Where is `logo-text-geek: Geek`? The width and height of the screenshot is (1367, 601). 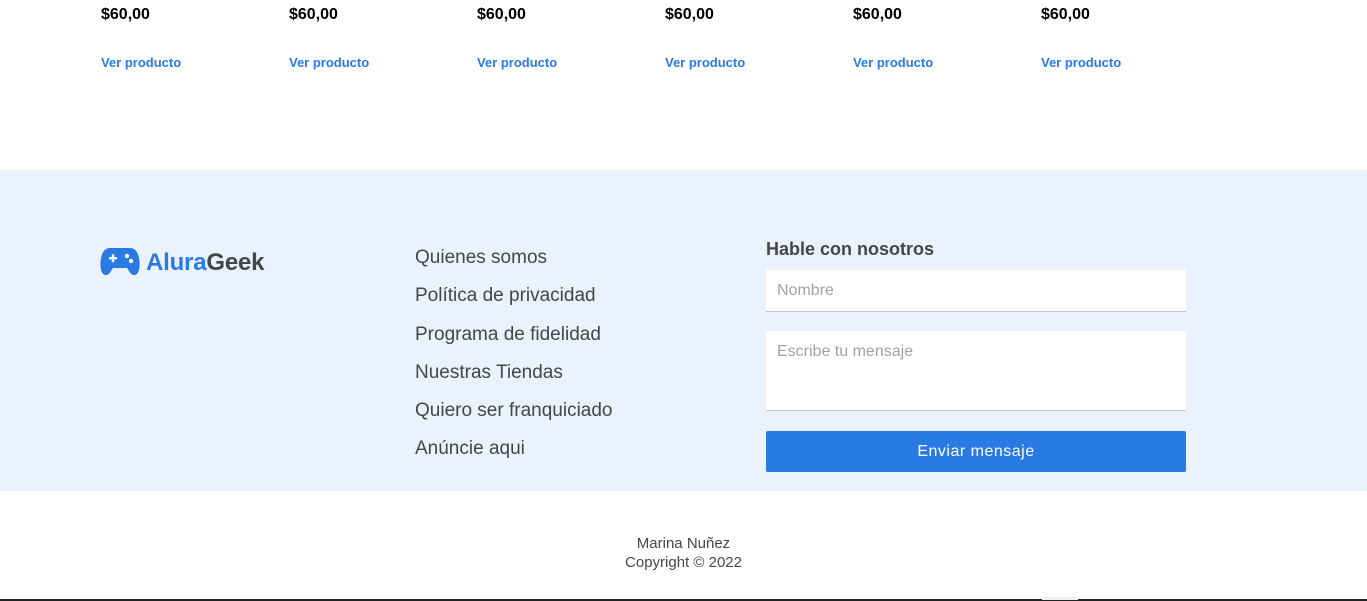 logo-text-geek: Geek is located at coordinates (235, 262).